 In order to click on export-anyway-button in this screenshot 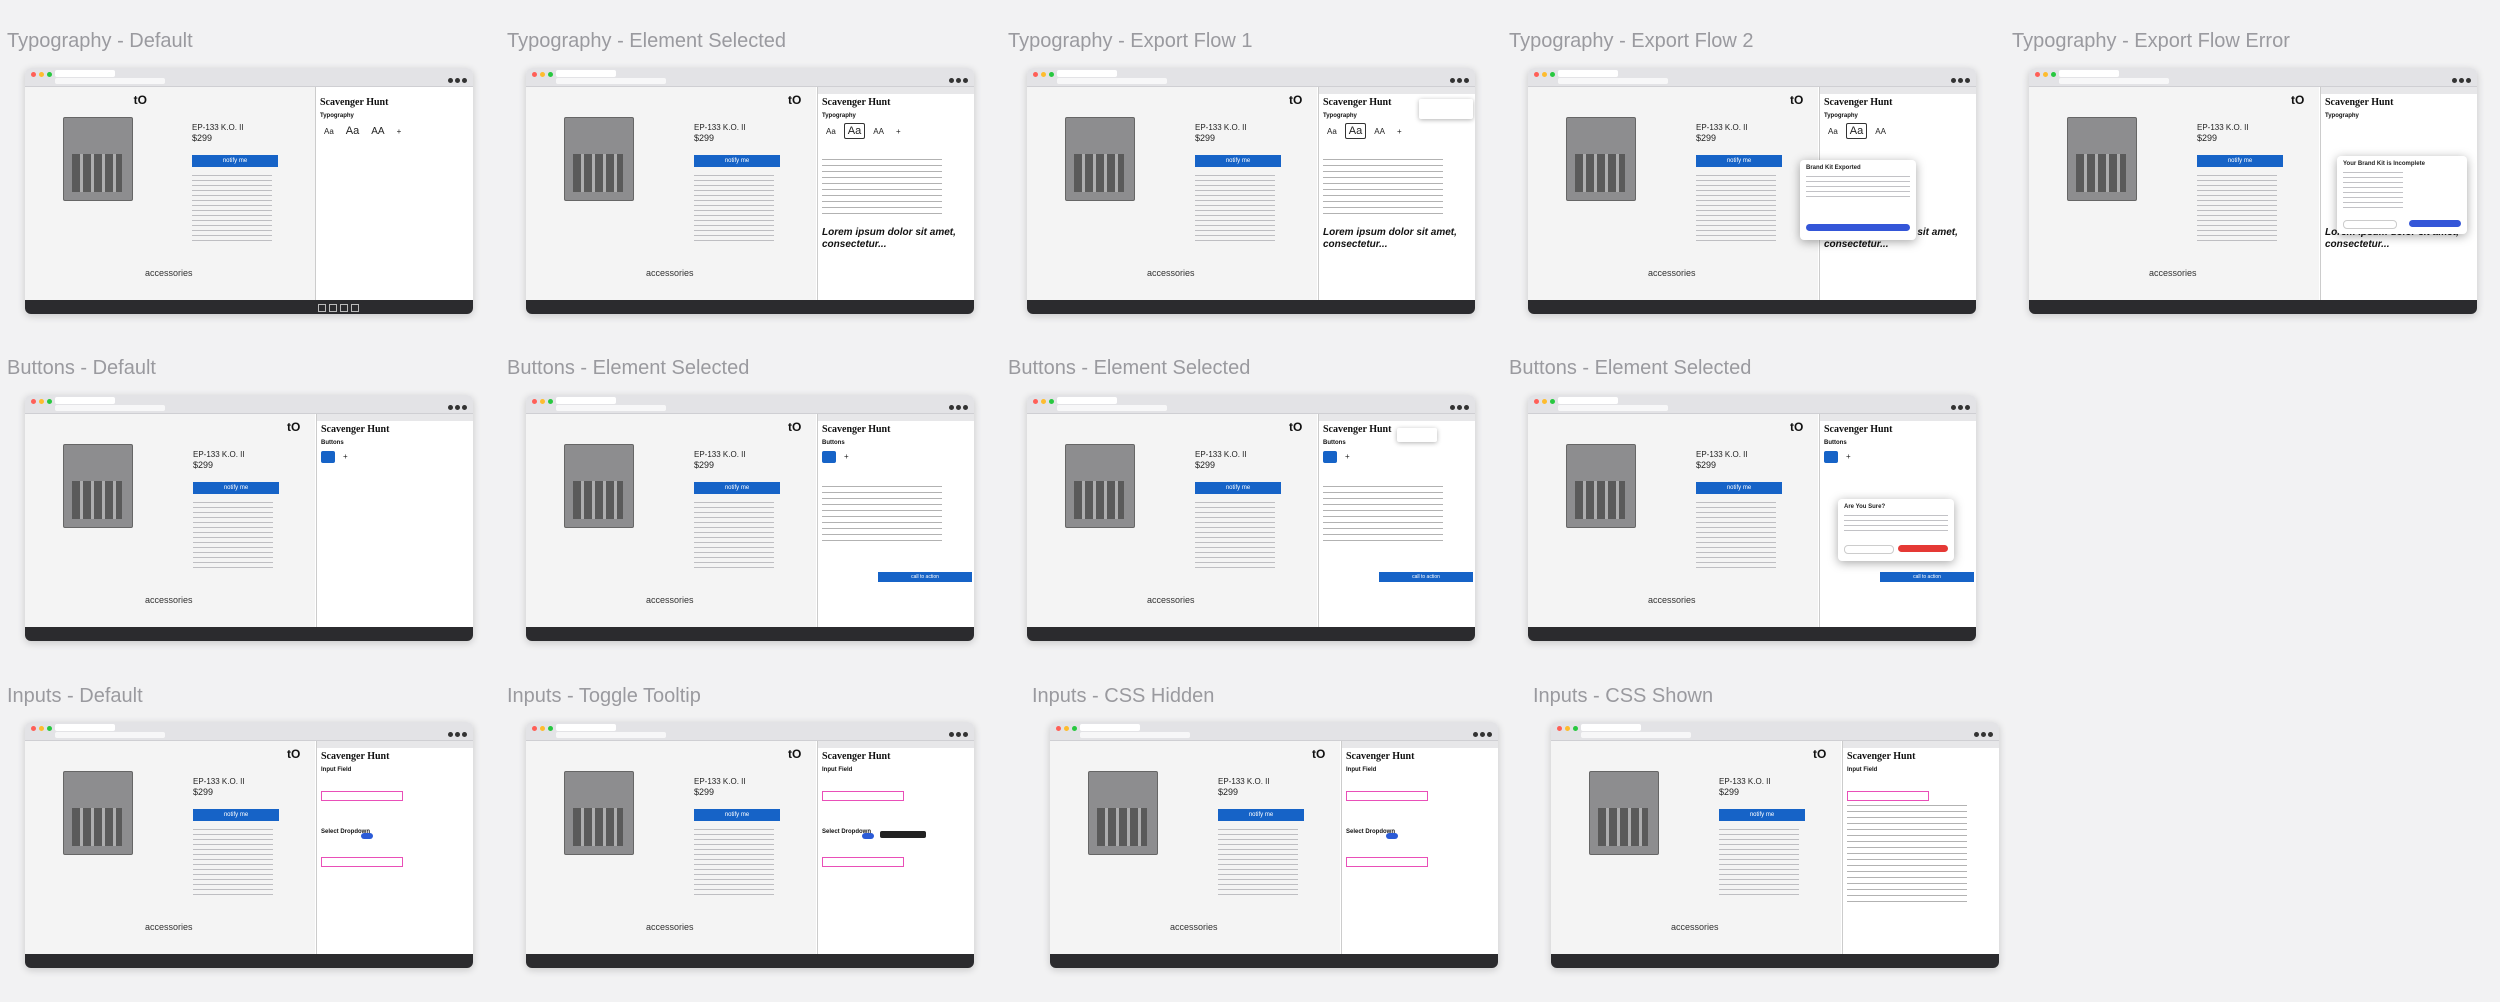, I will do `click(2435, 223)`.